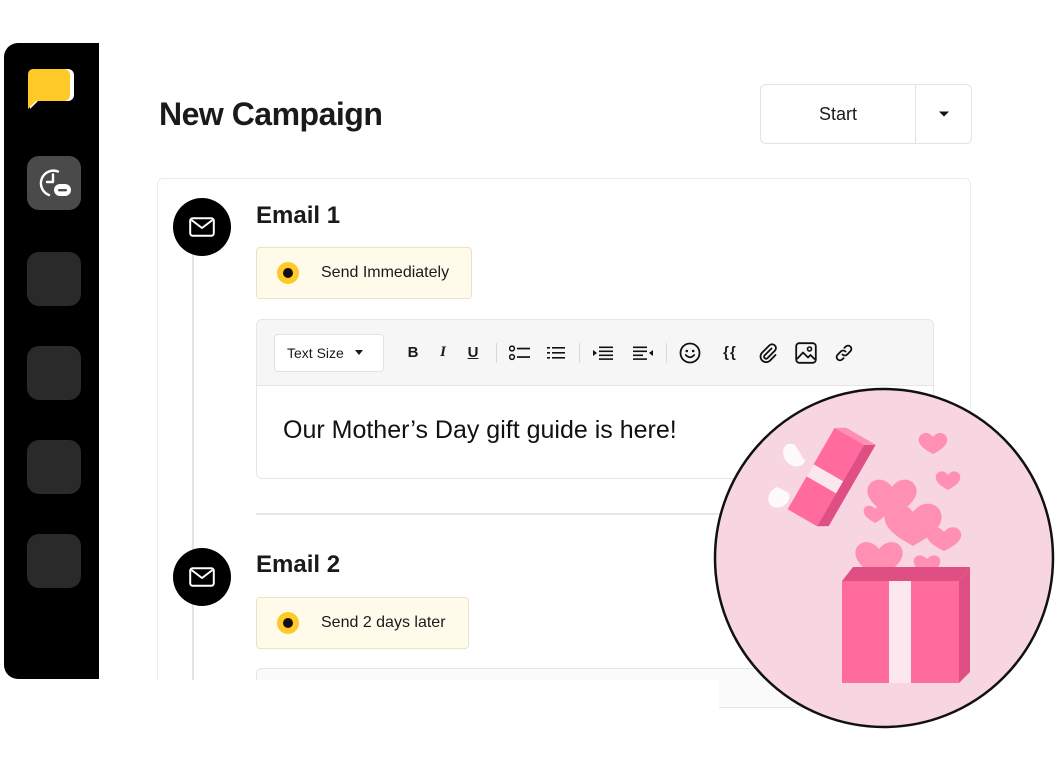 This screenshot has width=1056, height=760. I want to click on bulleted-list-button, so click(520, 353).